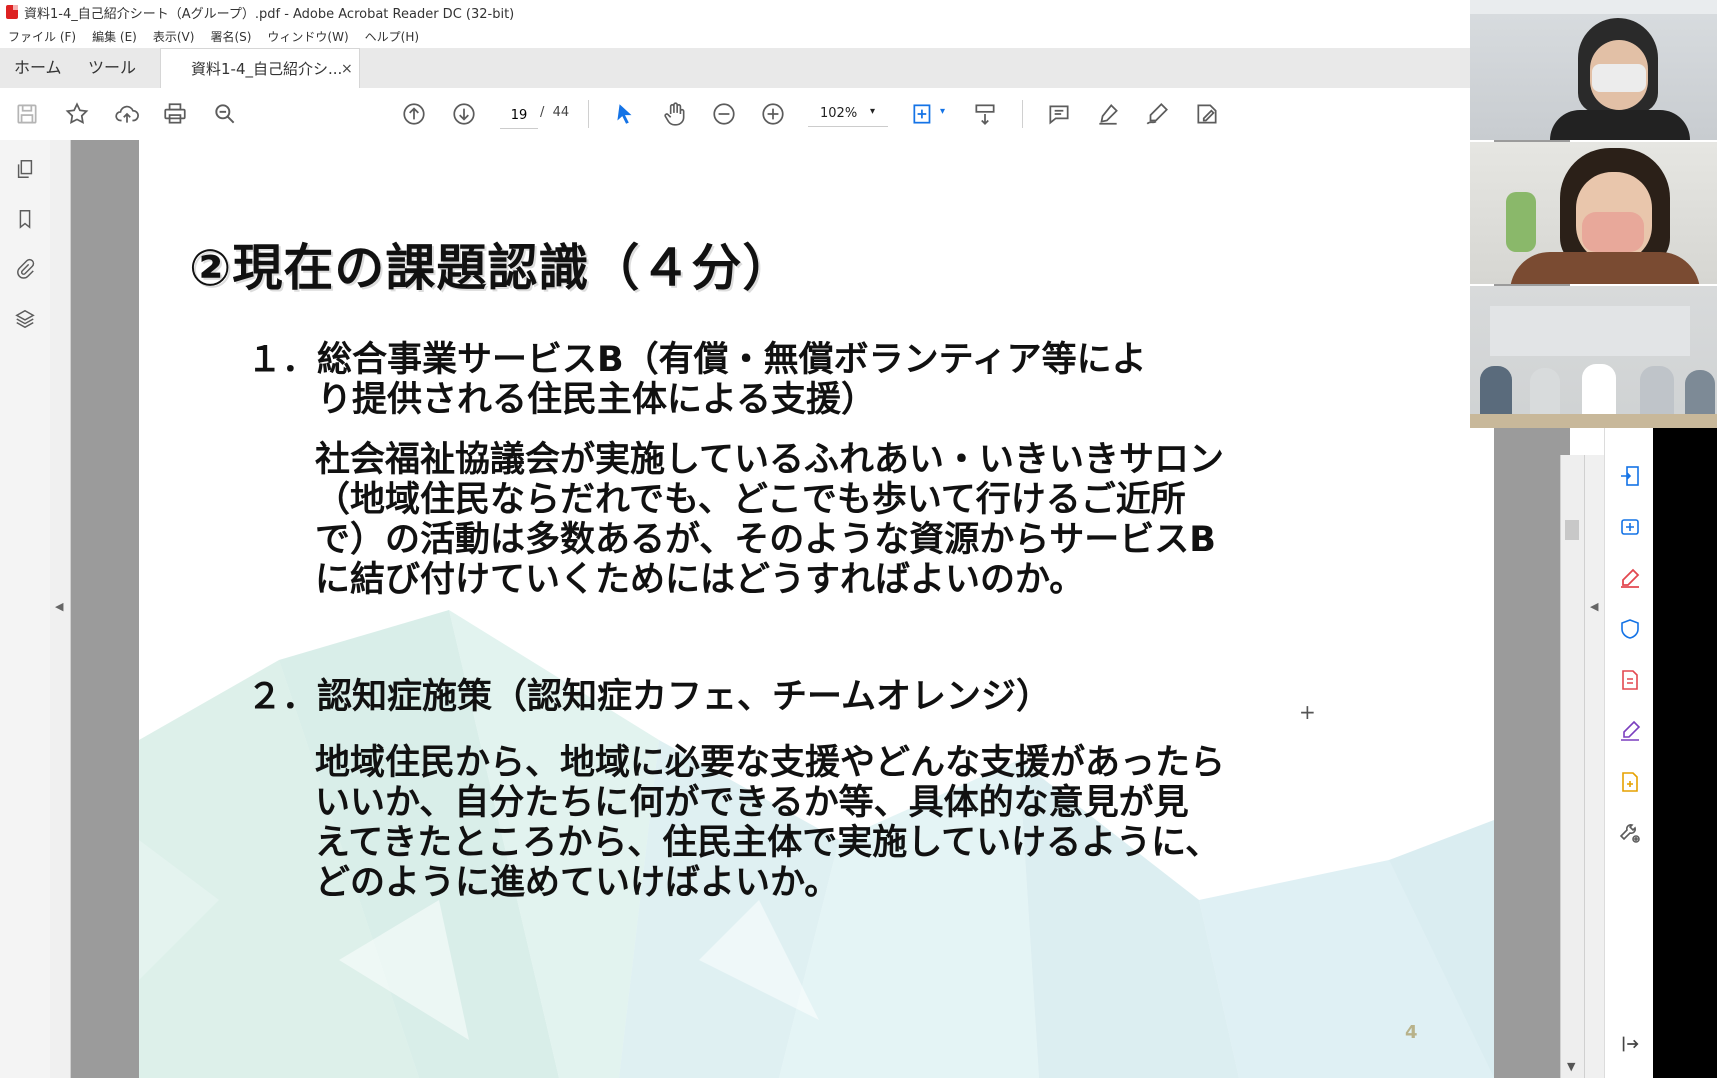 The image size is (1717, 1078). Describe the element at coordinates (1630, 527) in the screenshot. I see `create-pdf-icon` at that location.